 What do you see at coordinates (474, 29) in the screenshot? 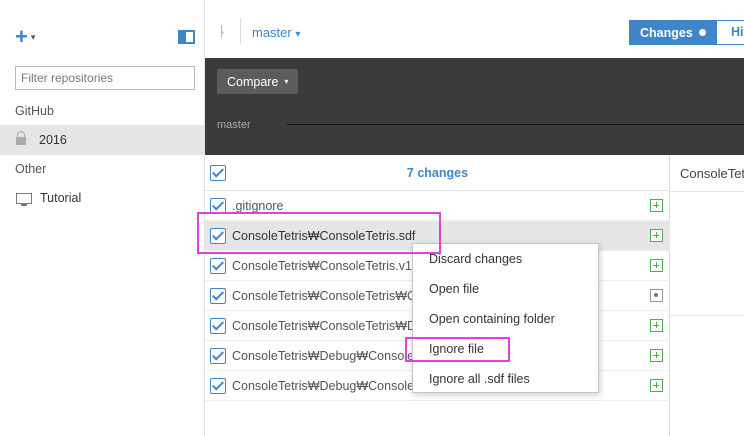
I see `top-toolbar: ᚿ master ▾ Changes Hi` at bounding box center [474, 29].